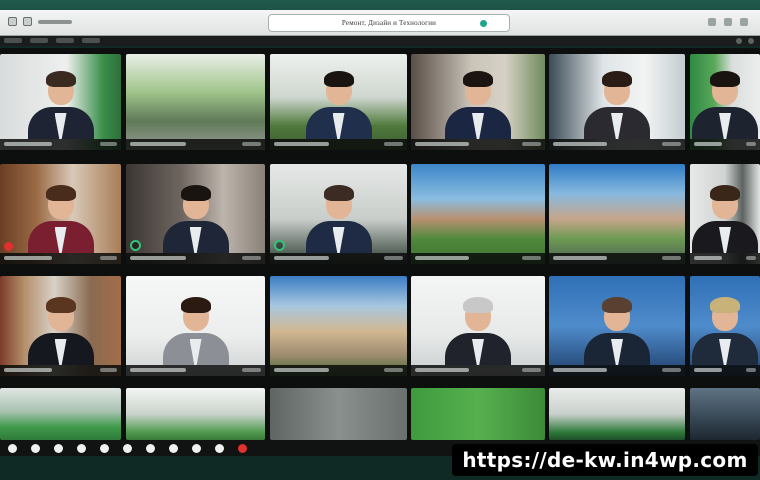 This screenshot has height=480, width=760. What do you see at coordinates (219, 448) in the screenshot?
I see `record-icon` at bounding box center [219, 448].